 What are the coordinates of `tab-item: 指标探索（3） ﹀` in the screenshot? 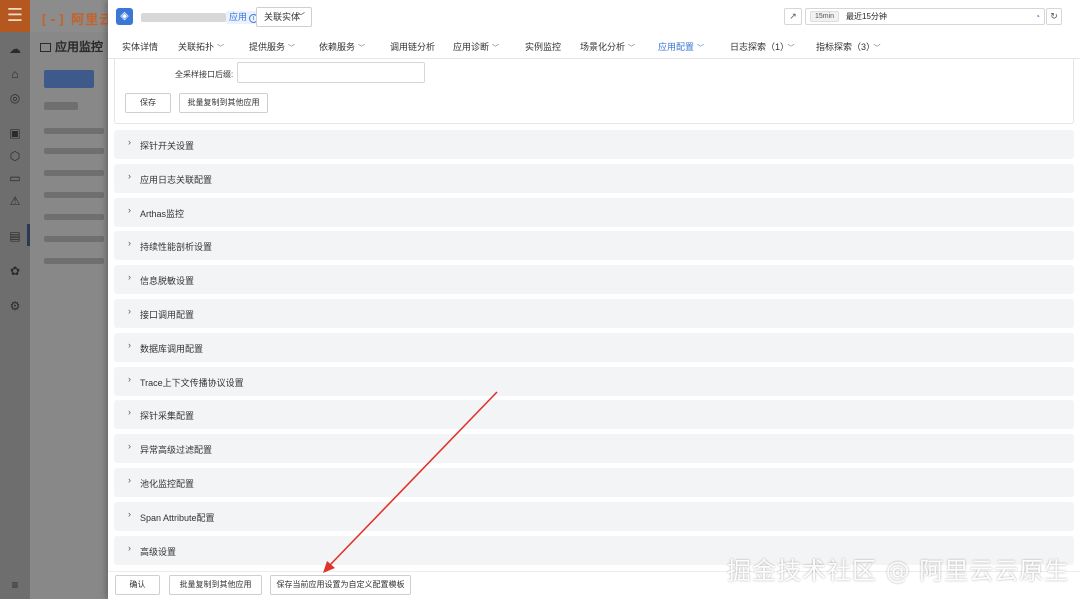 It's located at (848, 46).